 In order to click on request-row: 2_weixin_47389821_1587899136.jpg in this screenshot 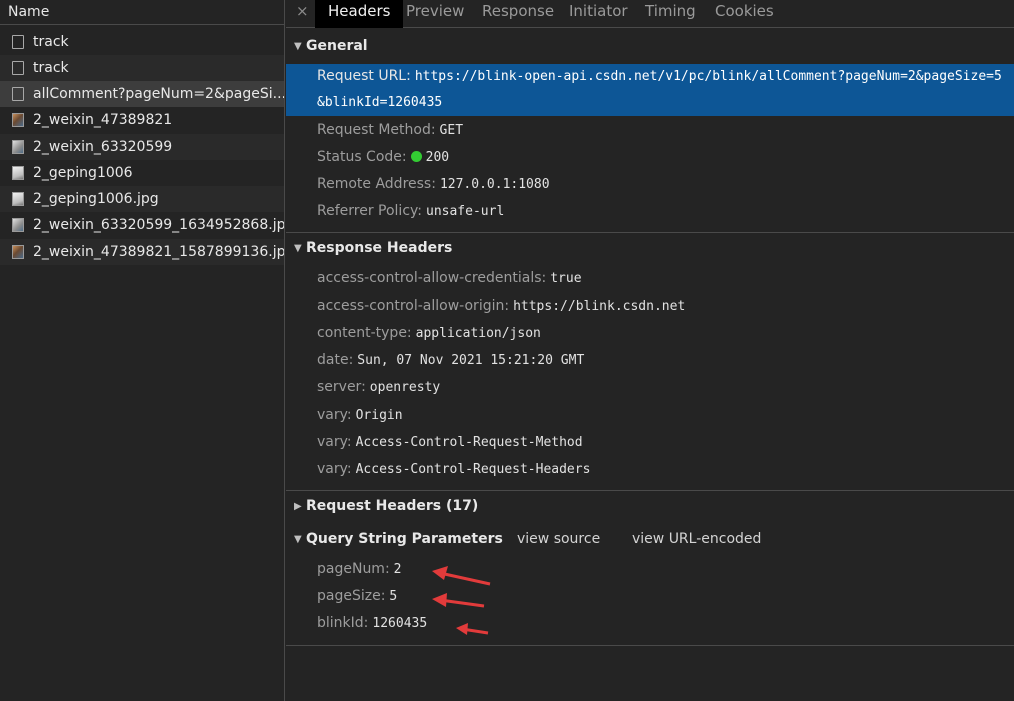, I will do `click(142, 252)`.